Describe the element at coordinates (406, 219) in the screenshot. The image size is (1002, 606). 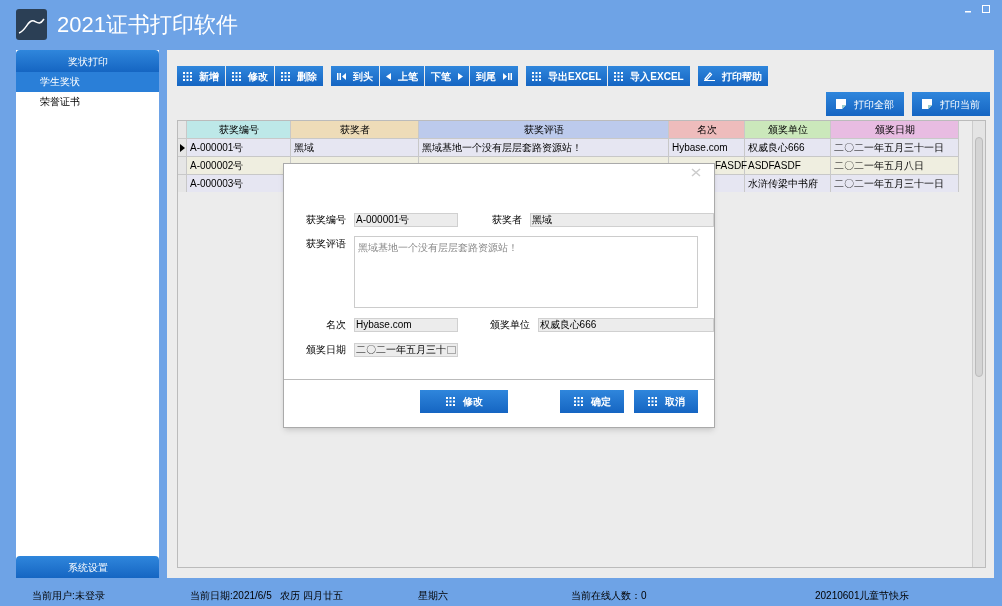
I see `input-field: A-000001号` at that location.